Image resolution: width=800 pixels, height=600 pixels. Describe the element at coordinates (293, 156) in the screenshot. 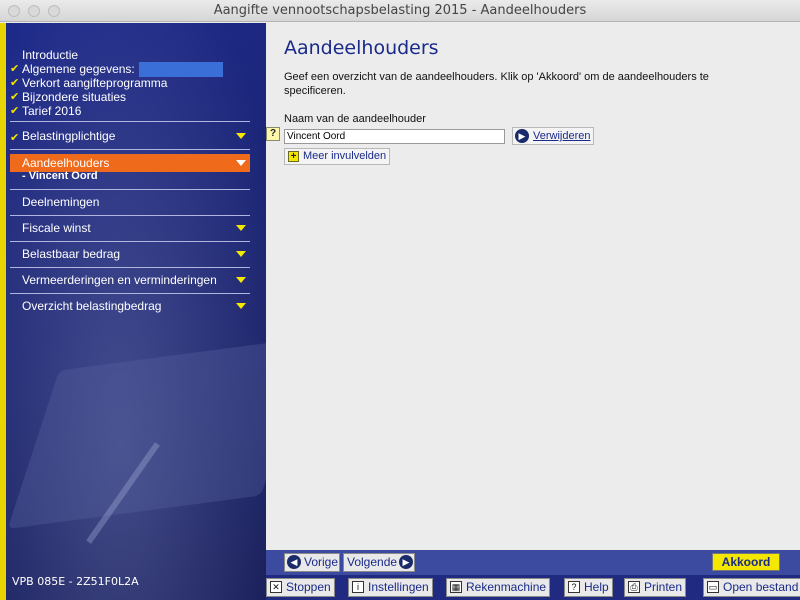

I see `plus-icon: +` at that location.